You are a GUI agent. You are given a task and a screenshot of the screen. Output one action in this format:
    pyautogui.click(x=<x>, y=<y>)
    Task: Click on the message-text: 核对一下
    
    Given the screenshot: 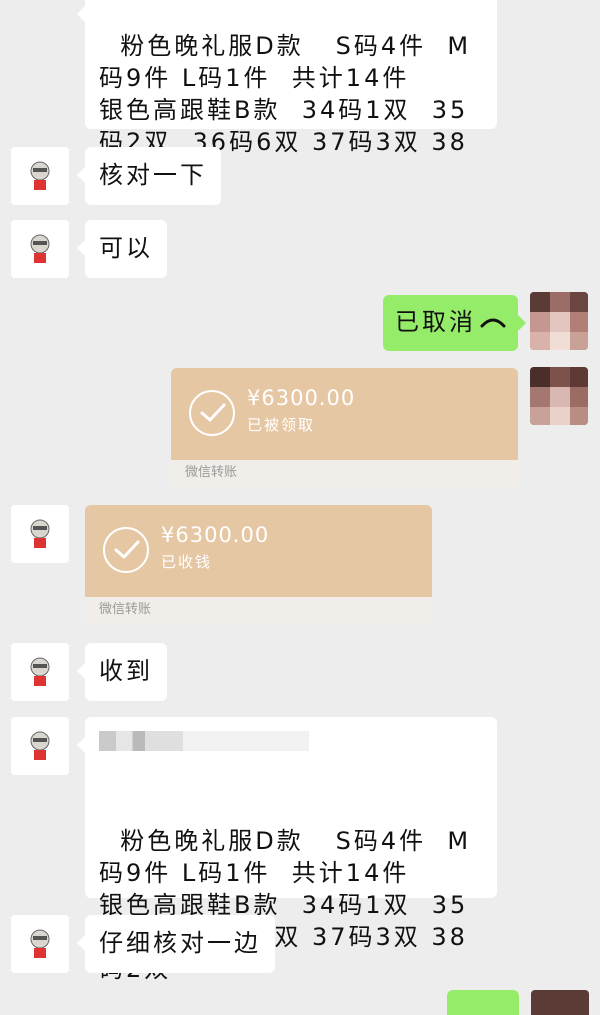 What is the action you would take?
    pyautogui.click(x=153, y=175)
    